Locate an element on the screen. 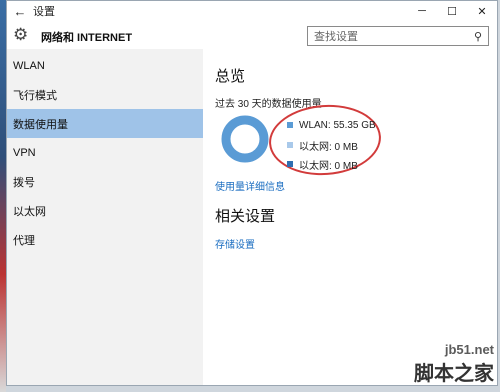  watermark-site: jb51.net is located at coordinates (469, 349).